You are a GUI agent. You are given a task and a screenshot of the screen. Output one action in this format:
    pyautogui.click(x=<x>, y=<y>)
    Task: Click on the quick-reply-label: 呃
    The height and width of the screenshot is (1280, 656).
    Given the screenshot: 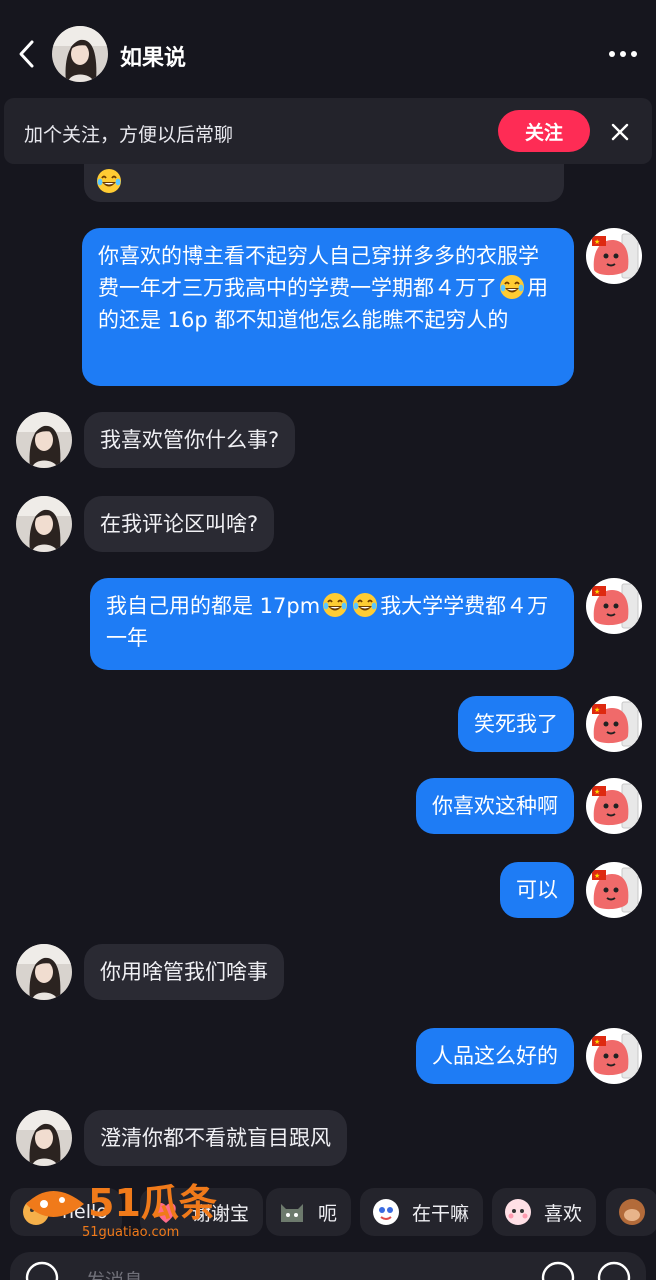 What is the action you would take?
    pyautogui.click(x=328, y=1213)
    